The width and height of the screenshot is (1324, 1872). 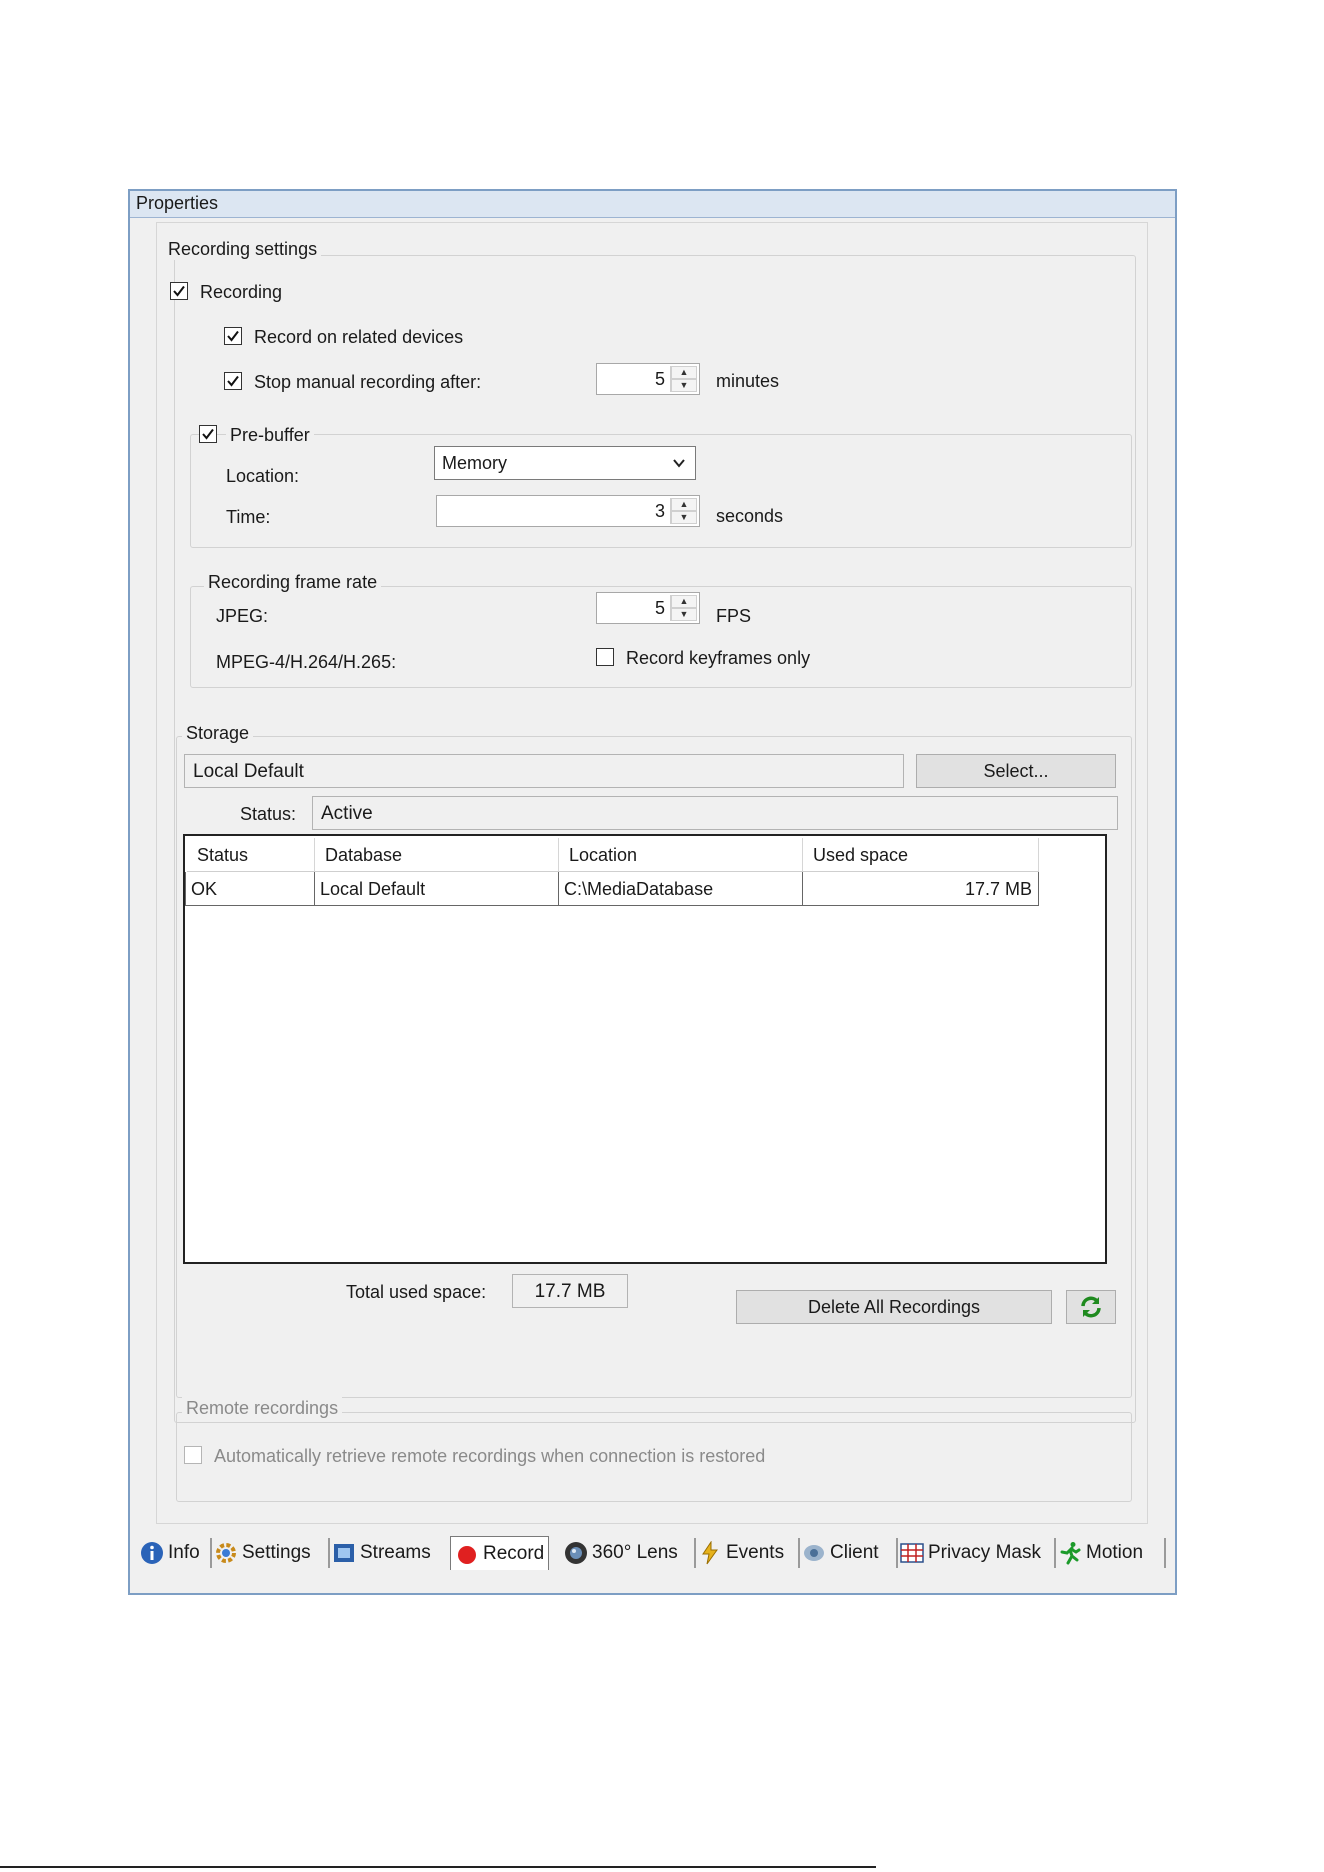 I want to click on tab-events: Events, so click(x=739, y=1553).